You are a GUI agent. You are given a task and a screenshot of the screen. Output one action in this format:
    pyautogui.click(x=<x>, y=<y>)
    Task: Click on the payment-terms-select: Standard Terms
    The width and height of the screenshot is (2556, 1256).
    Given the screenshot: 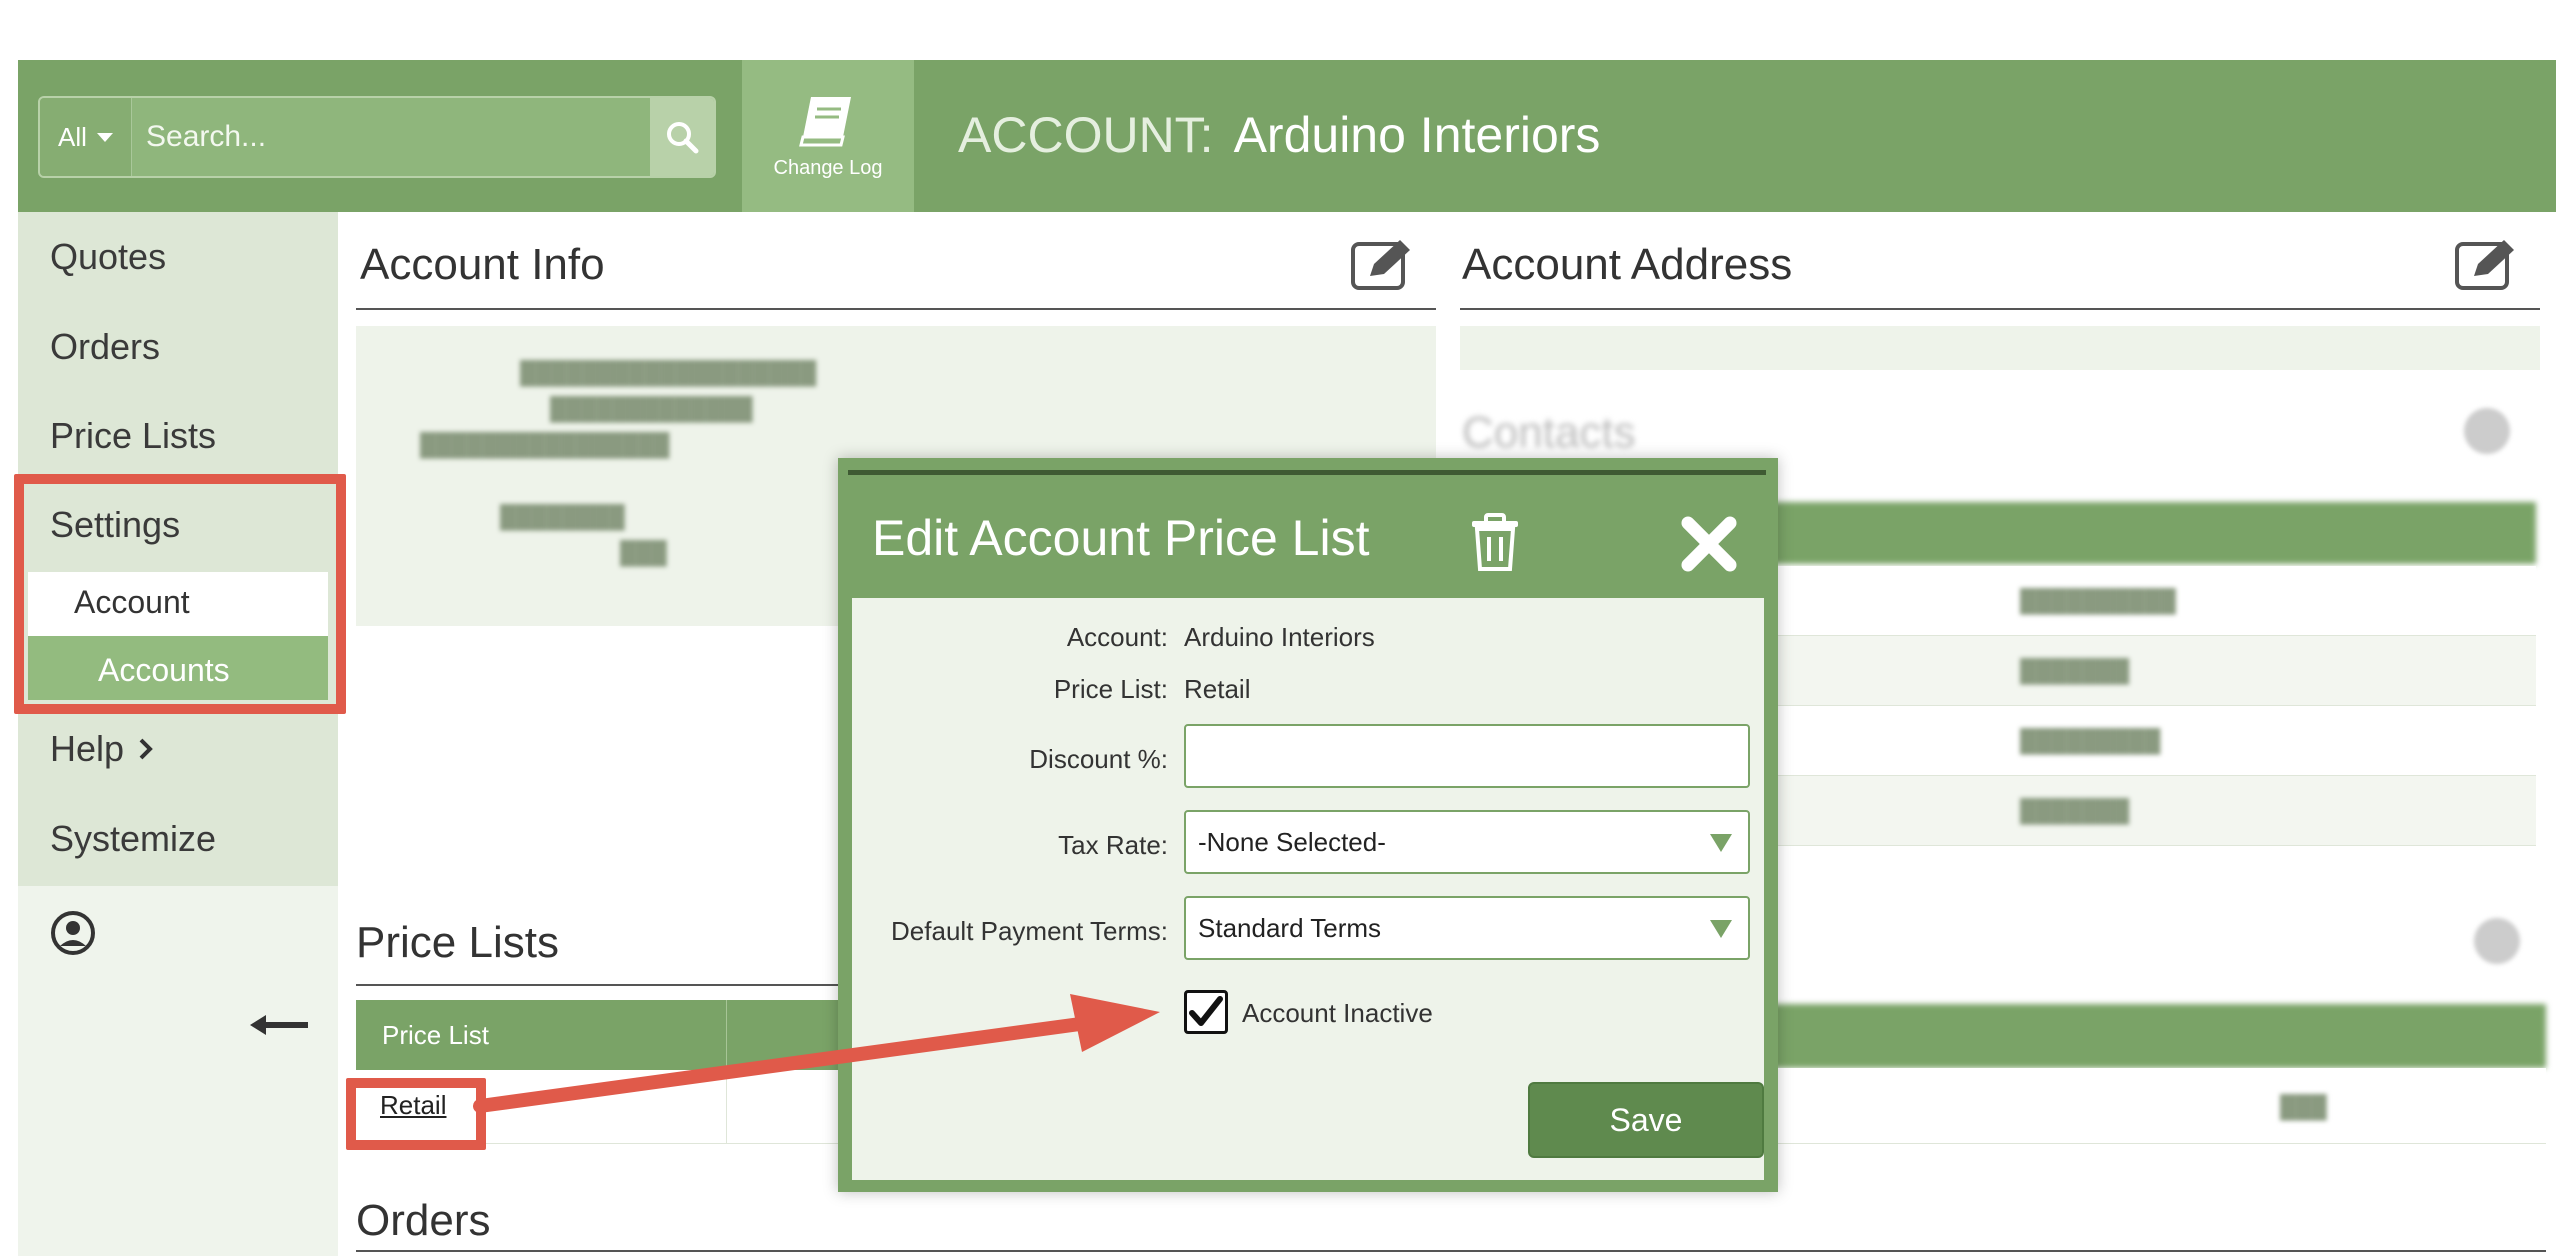 What is the action you would take?
    pyautogui.click(x=1467, y=928)
    